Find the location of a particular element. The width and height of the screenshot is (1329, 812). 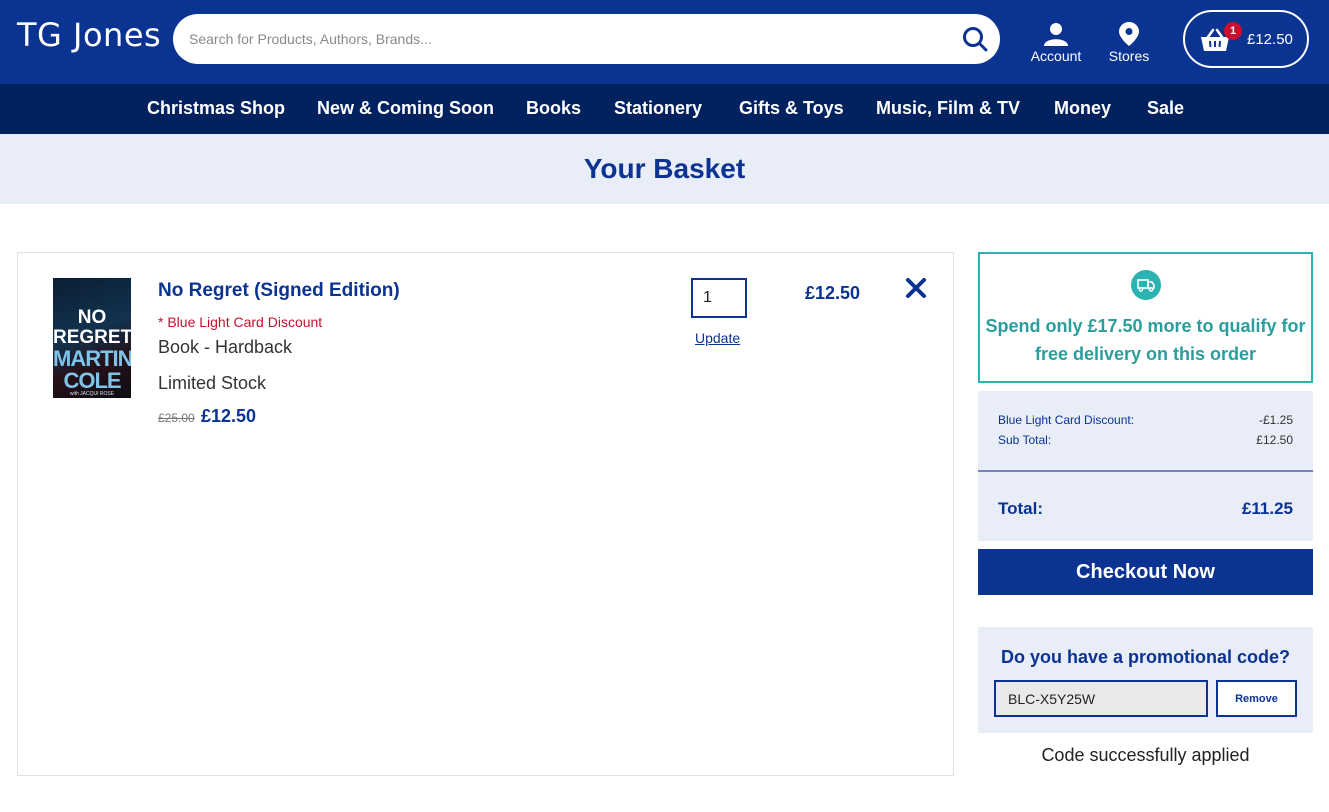

account-icon is located at coordinates (1056, 34).